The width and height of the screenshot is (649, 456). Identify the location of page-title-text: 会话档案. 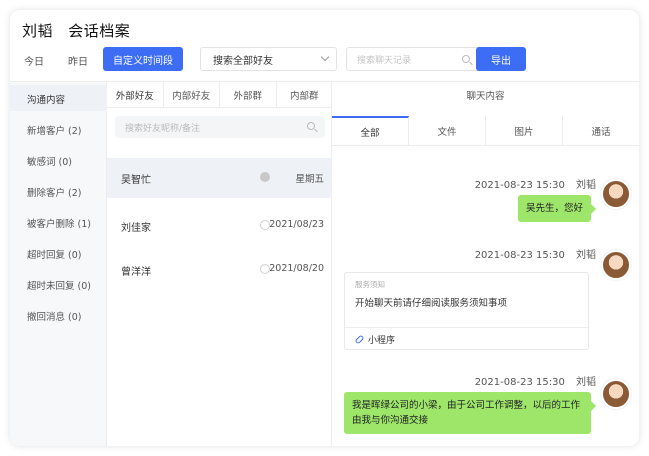
(99, 31).